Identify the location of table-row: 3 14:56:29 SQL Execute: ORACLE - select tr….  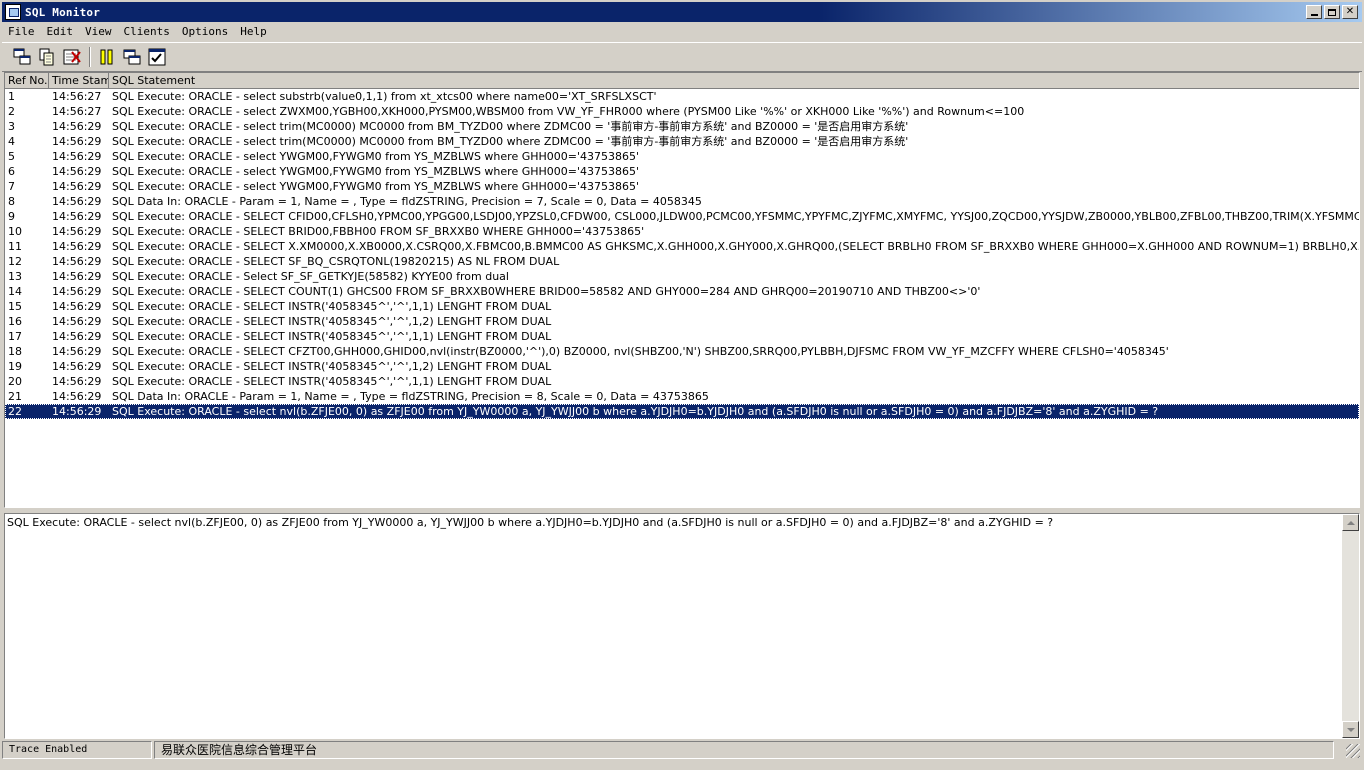
(682, 126).